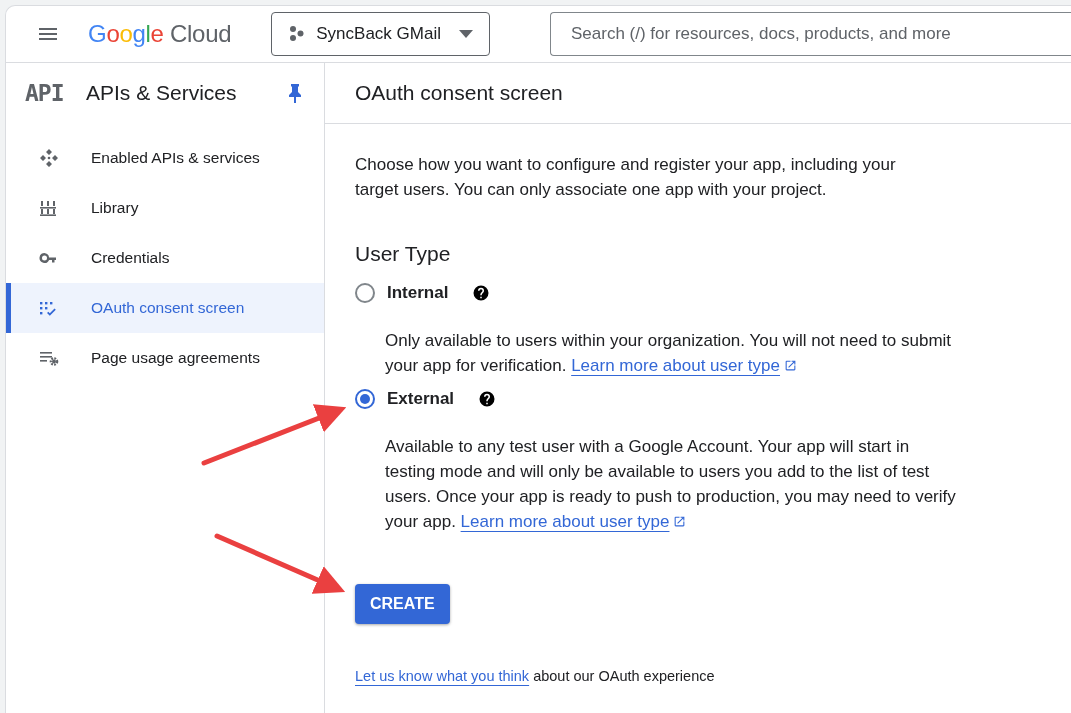  Describe the element at coordinates (380, 34) in the screenshot. I see `project-picker: SyncBack GMail` at that location.